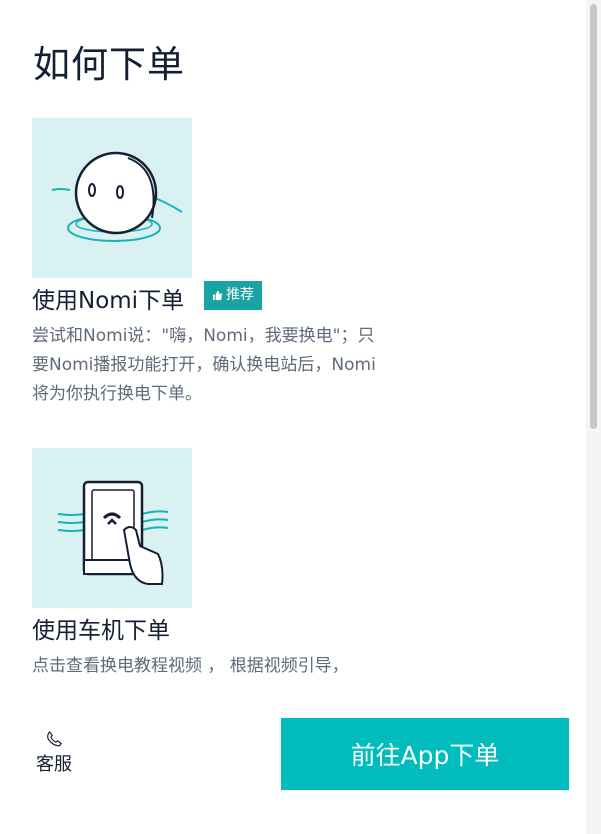 This screenshot has width=601, height=834. I want to click on recommend-badge: 推荐, so click(233, 295).